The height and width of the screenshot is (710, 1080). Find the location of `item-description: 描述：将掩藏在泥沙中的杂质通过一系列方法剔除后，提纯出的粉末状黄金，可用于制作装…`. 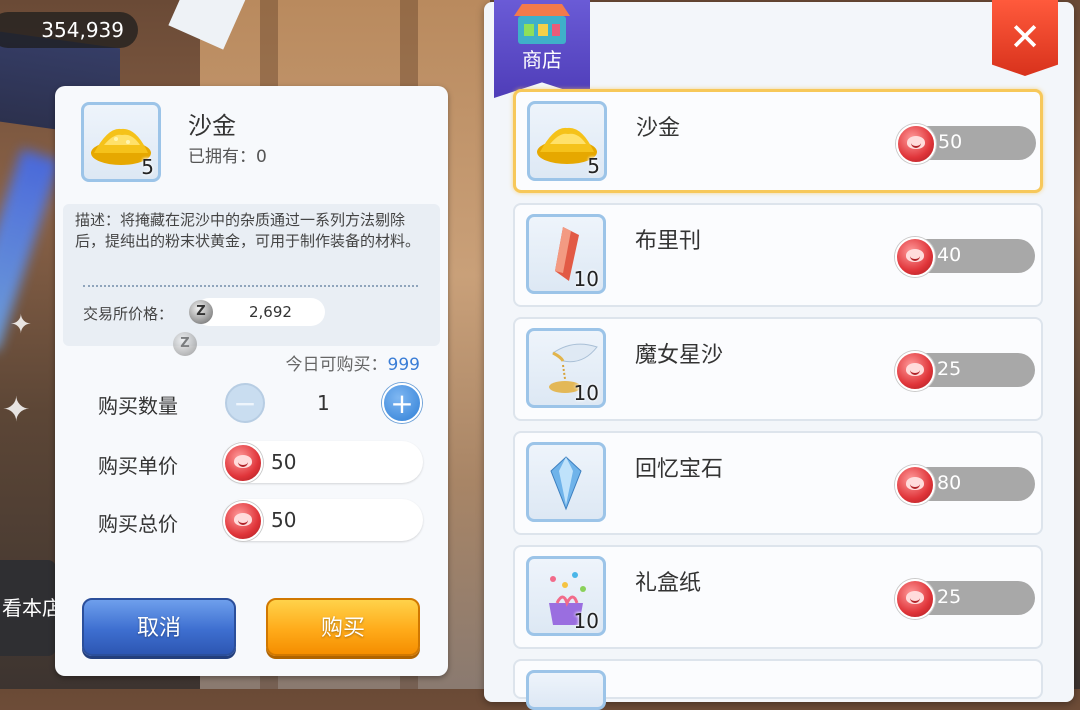

item-description: 描述：将掩藏在泥沙中的杂质通过一系列方法剔除后，提纯出的粉末状黄金，可用于制作装… is located at coordinates (248, 230).